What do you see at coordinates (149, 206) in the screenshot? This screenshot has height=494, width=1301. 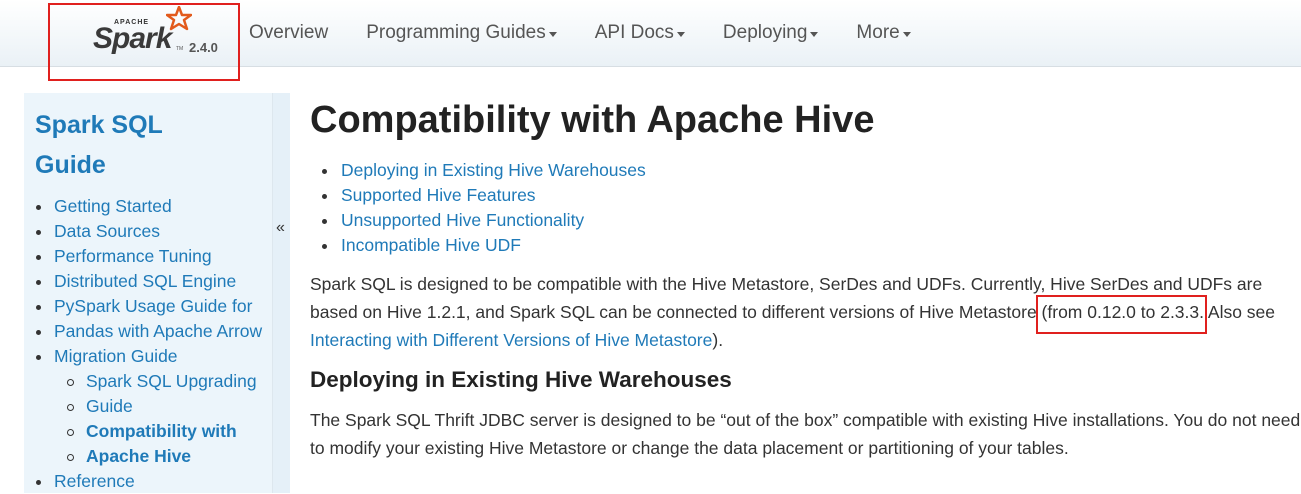 I see `sidebar-item-getting-started: Getting Started` at bounding box center [149, 206].